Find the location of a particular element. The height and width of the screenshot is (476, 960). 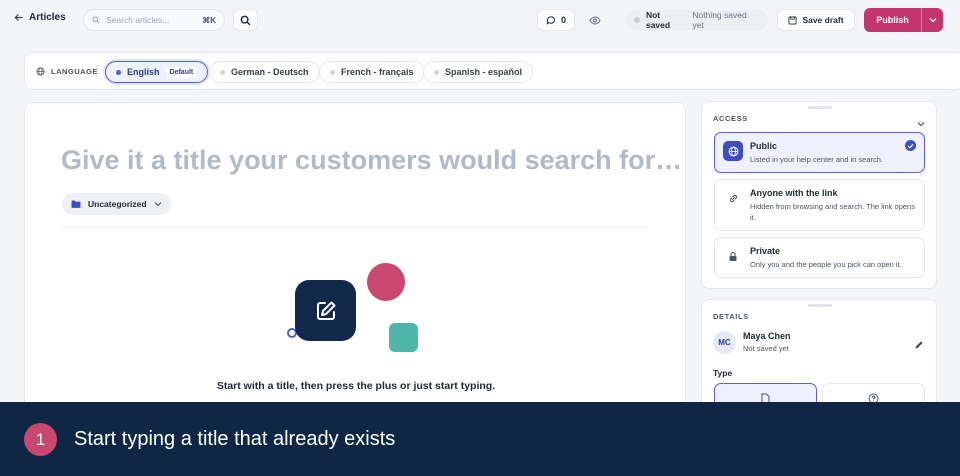

access-option-title: Anyone with the link is located at coordinates (794, 193).